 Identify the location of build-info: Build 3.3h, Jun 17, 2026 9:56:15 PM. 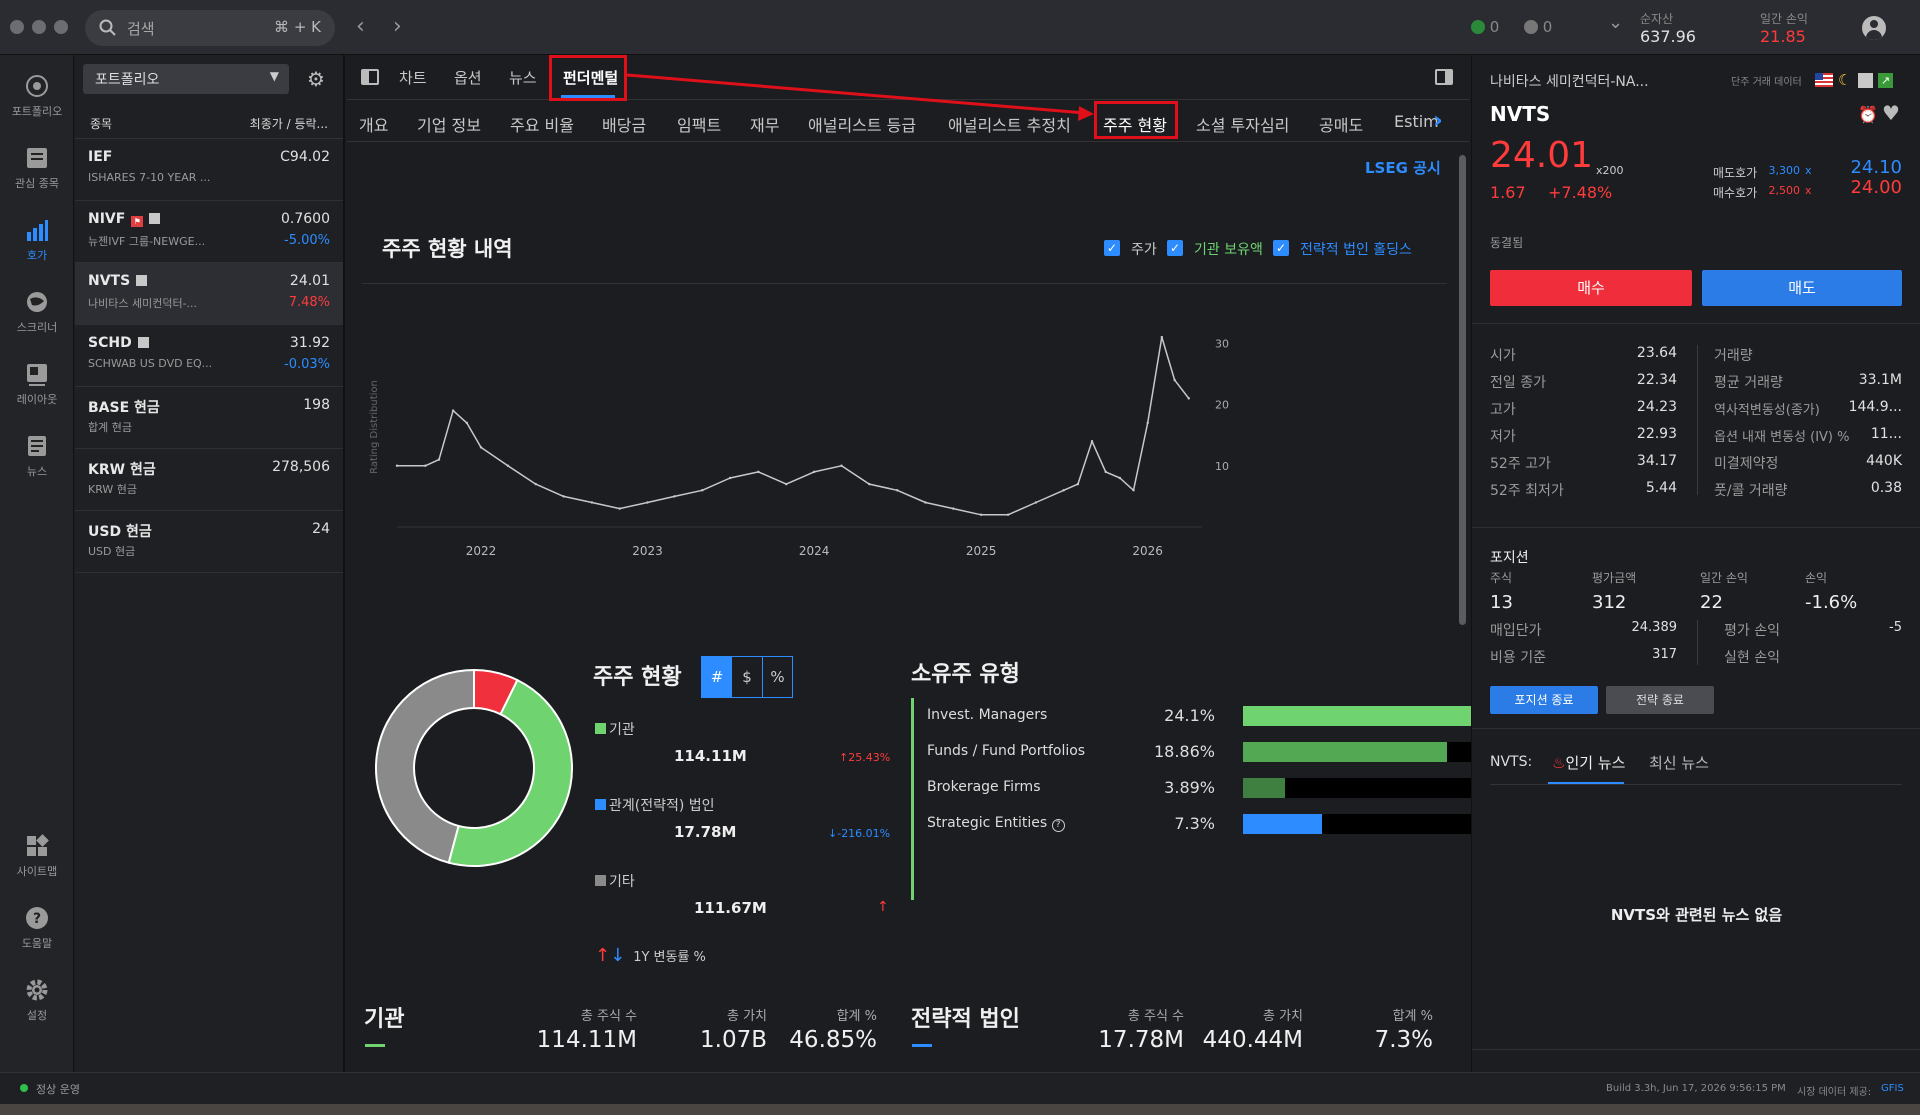
(1696, 1088).